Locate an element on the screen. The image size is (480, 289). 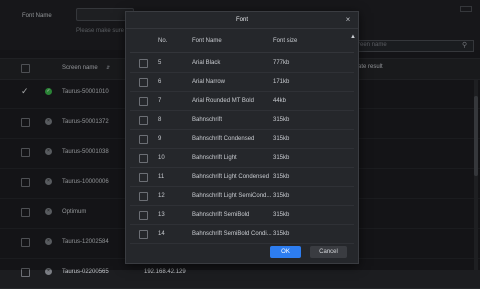
font-name: Bahnschrift is located at coordinates (207, 120).